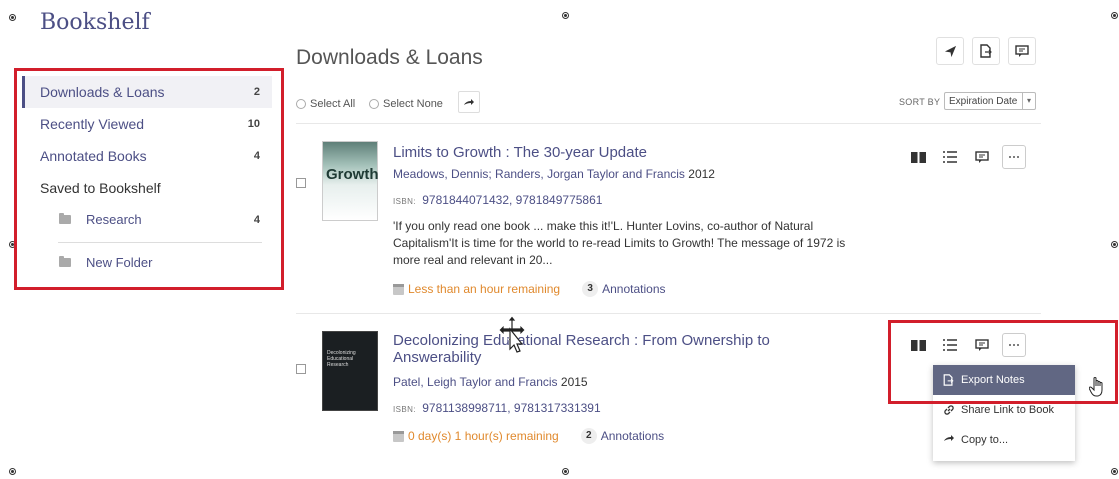 The width and height of the screenshot is (1119, 479). I want to click on chevron-down-icon: ▾, so click(1028, 101).